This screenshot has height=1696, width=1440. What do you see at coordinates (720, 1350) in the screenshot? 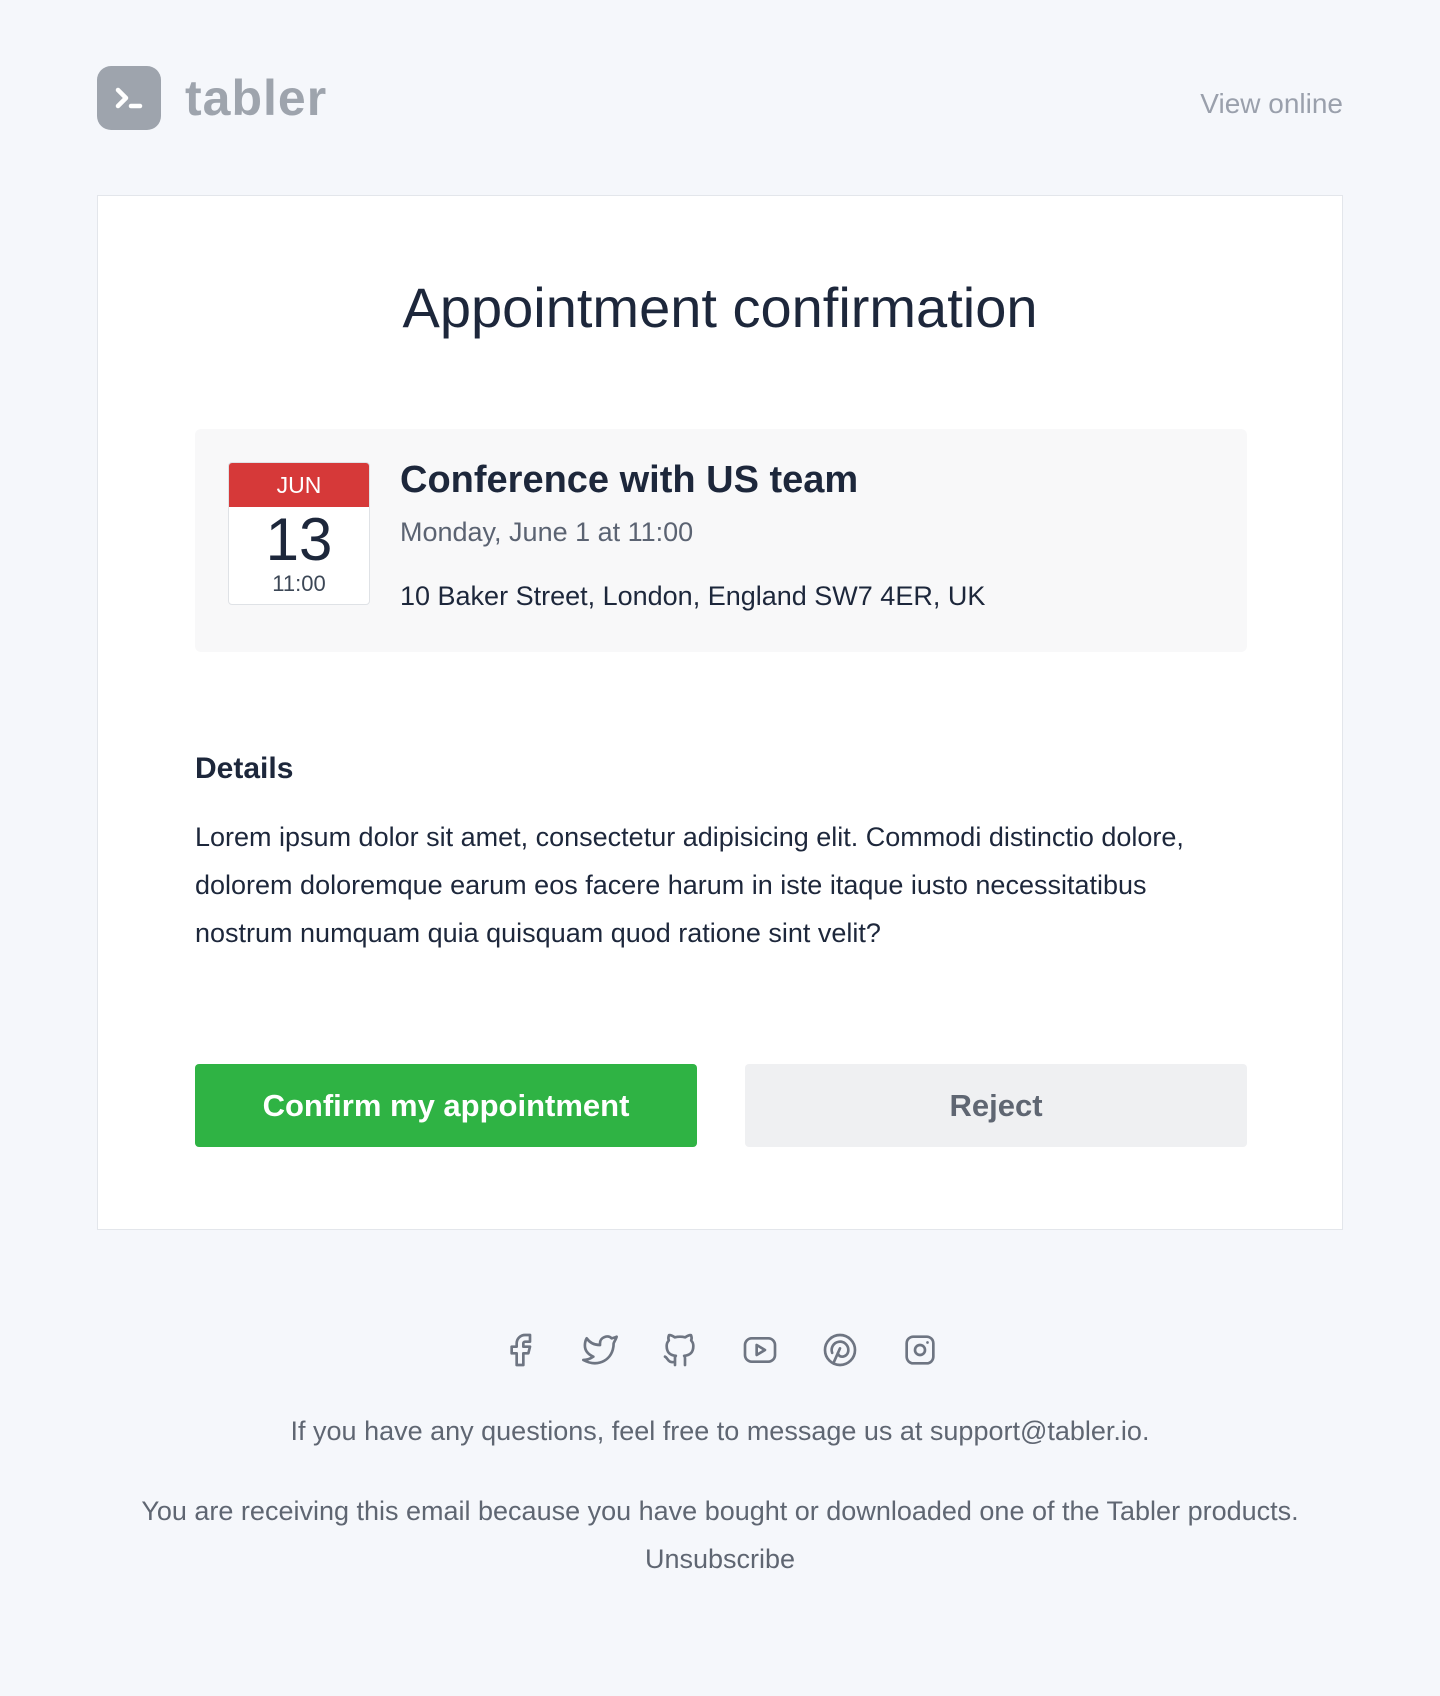
I see `social-links` at bounding box center [720, 1350].